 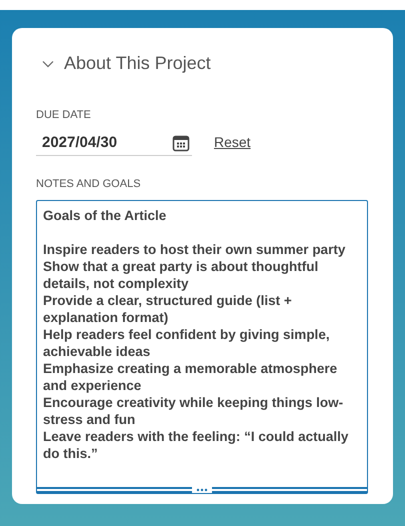 I want to click on reset-link: Reset, so click(x=232, y=142).